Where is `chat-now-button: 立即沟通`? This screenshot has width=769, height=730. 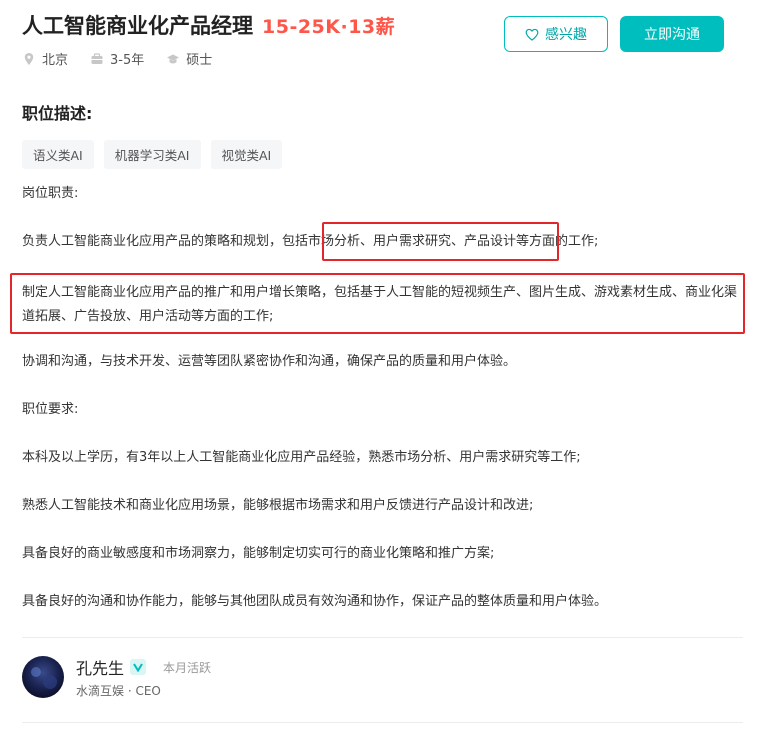
chat-now-button: 立即沟通 is located at coordinates (672, 34).